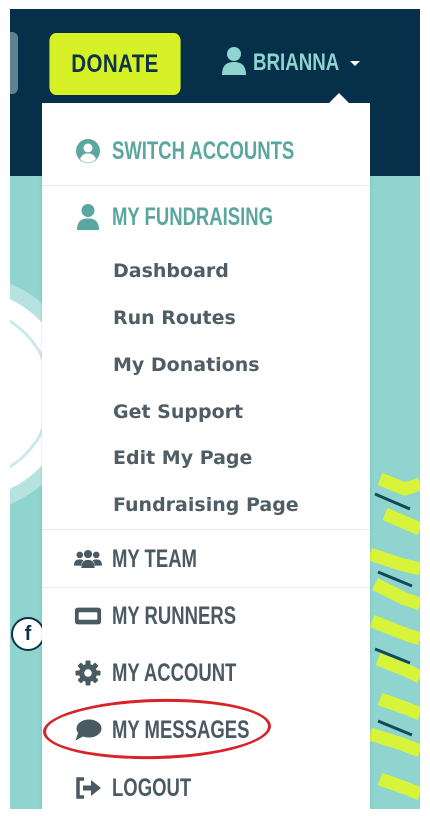  I want to click on menu-item-label: MY ACCOUNT, so click(174, 672).